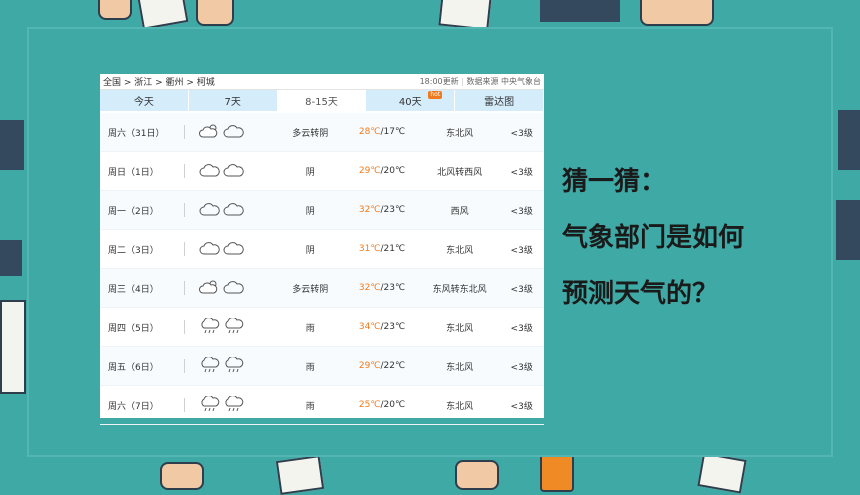 The image size is (860, 495). Describe the element at coordinates (459, 289) in the screenshot. I see `wind-direction: 东风转东北风` at that location.